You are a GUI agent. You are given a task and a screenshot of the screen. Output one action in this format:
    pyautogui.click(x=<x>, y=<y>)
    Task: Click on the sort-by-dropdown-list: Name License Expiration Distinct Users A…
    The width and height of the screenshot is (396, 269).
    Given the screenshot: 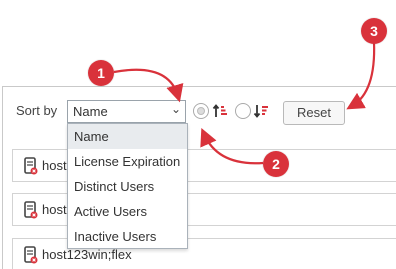 What is the action you would take?
    pyautogui.click(x=127, y=186)
    